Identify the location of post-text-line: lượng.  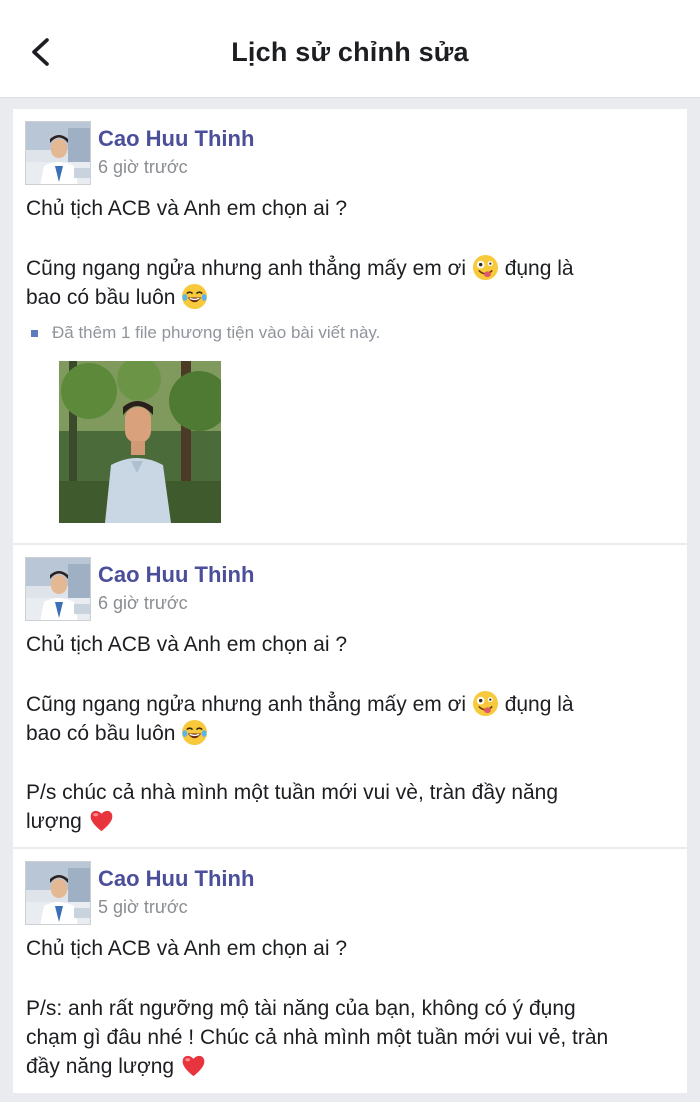
(70, 821).